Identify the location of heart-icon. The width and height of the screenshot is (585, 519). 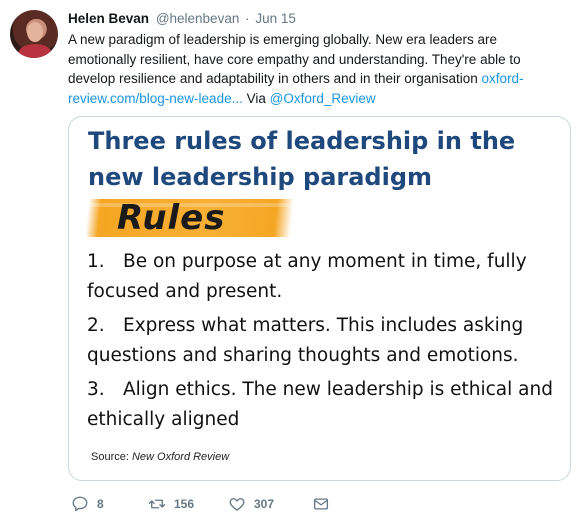
(237, 504).